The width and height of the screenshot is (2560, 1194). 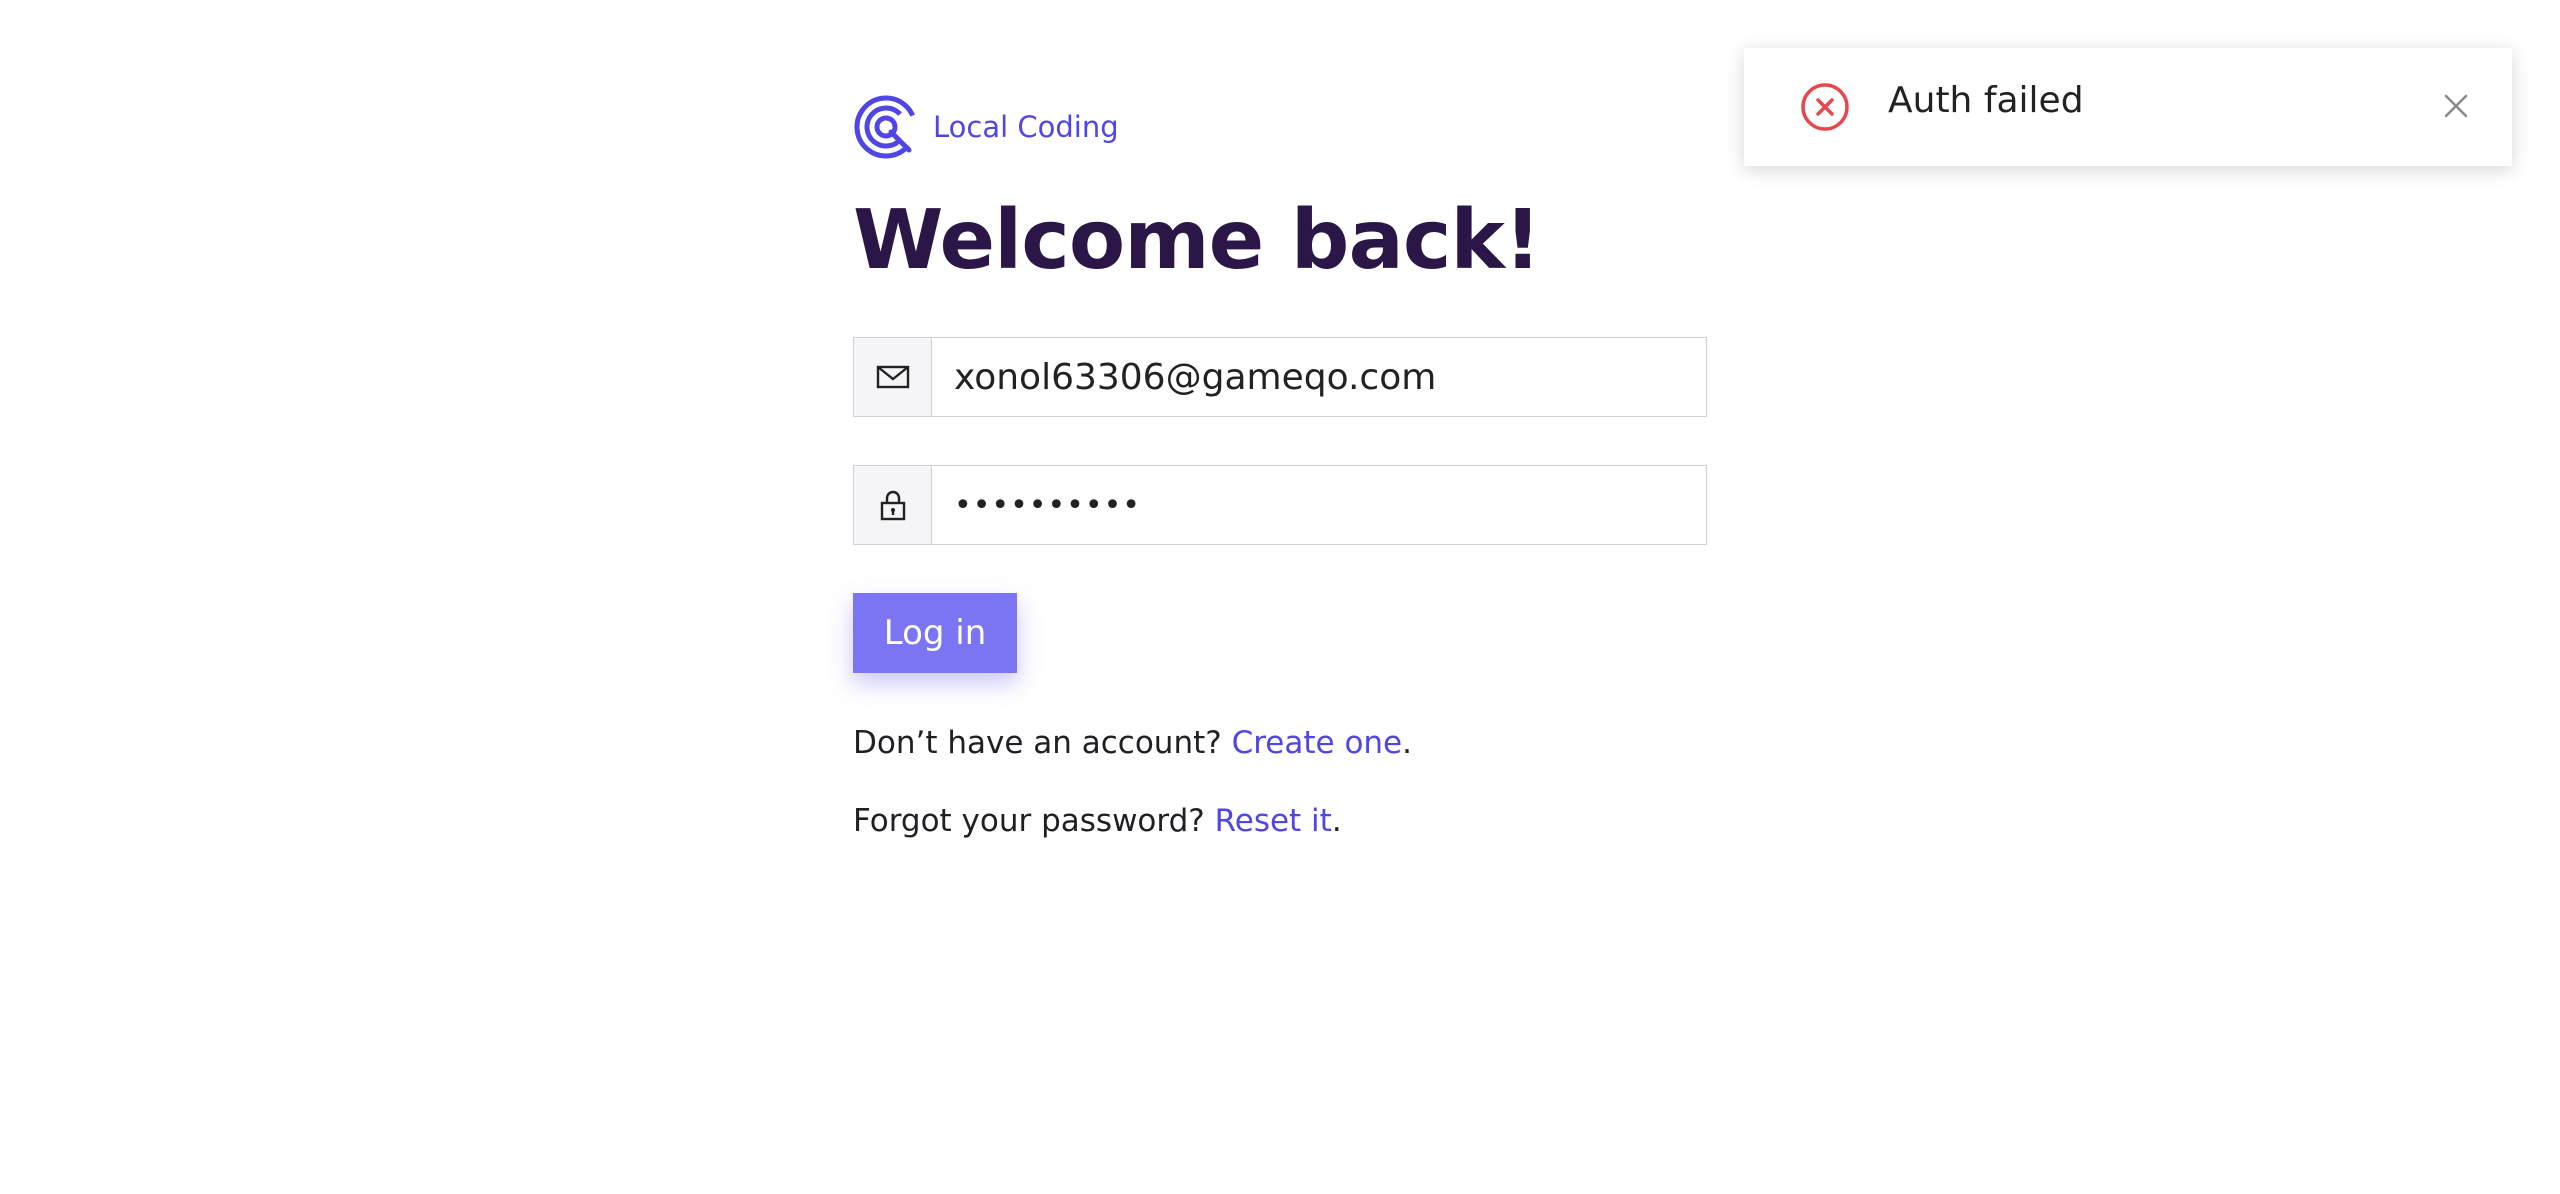 I want to click on signup-suffix: ., so click(x=1407, y=743).